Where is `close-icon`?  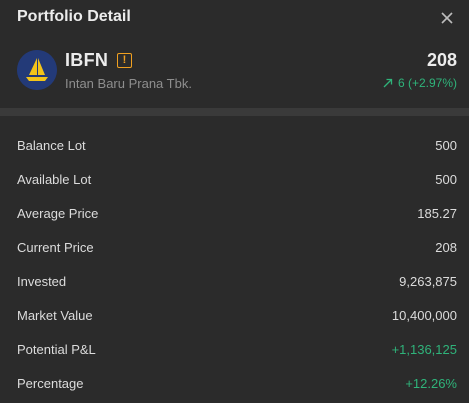 close-icon is located at coordinates (447, 18).